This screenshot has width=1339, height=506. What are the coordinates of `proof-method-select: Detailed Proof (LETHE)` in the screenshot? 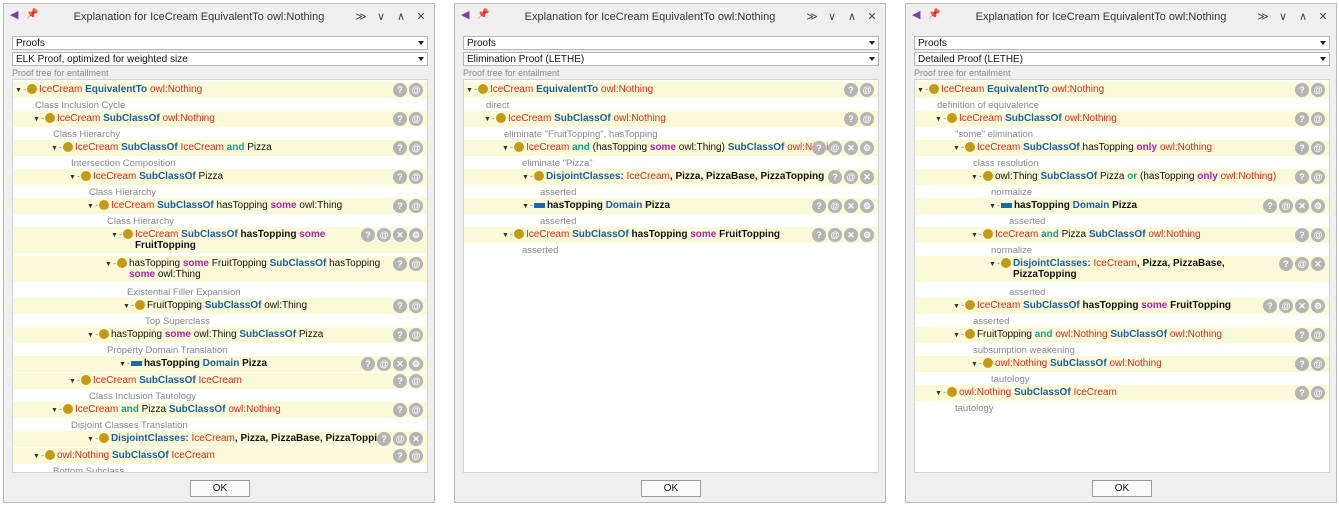 It's located at (1122, 59).